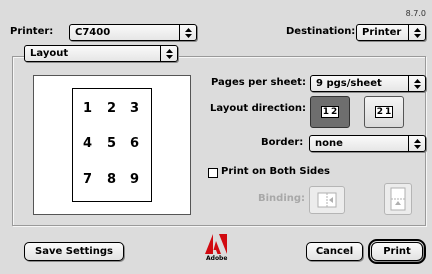 Image resolution: width=432 pixels, height=274 pixels. I want to click on panel-popup: Layout, so click(101, 53).